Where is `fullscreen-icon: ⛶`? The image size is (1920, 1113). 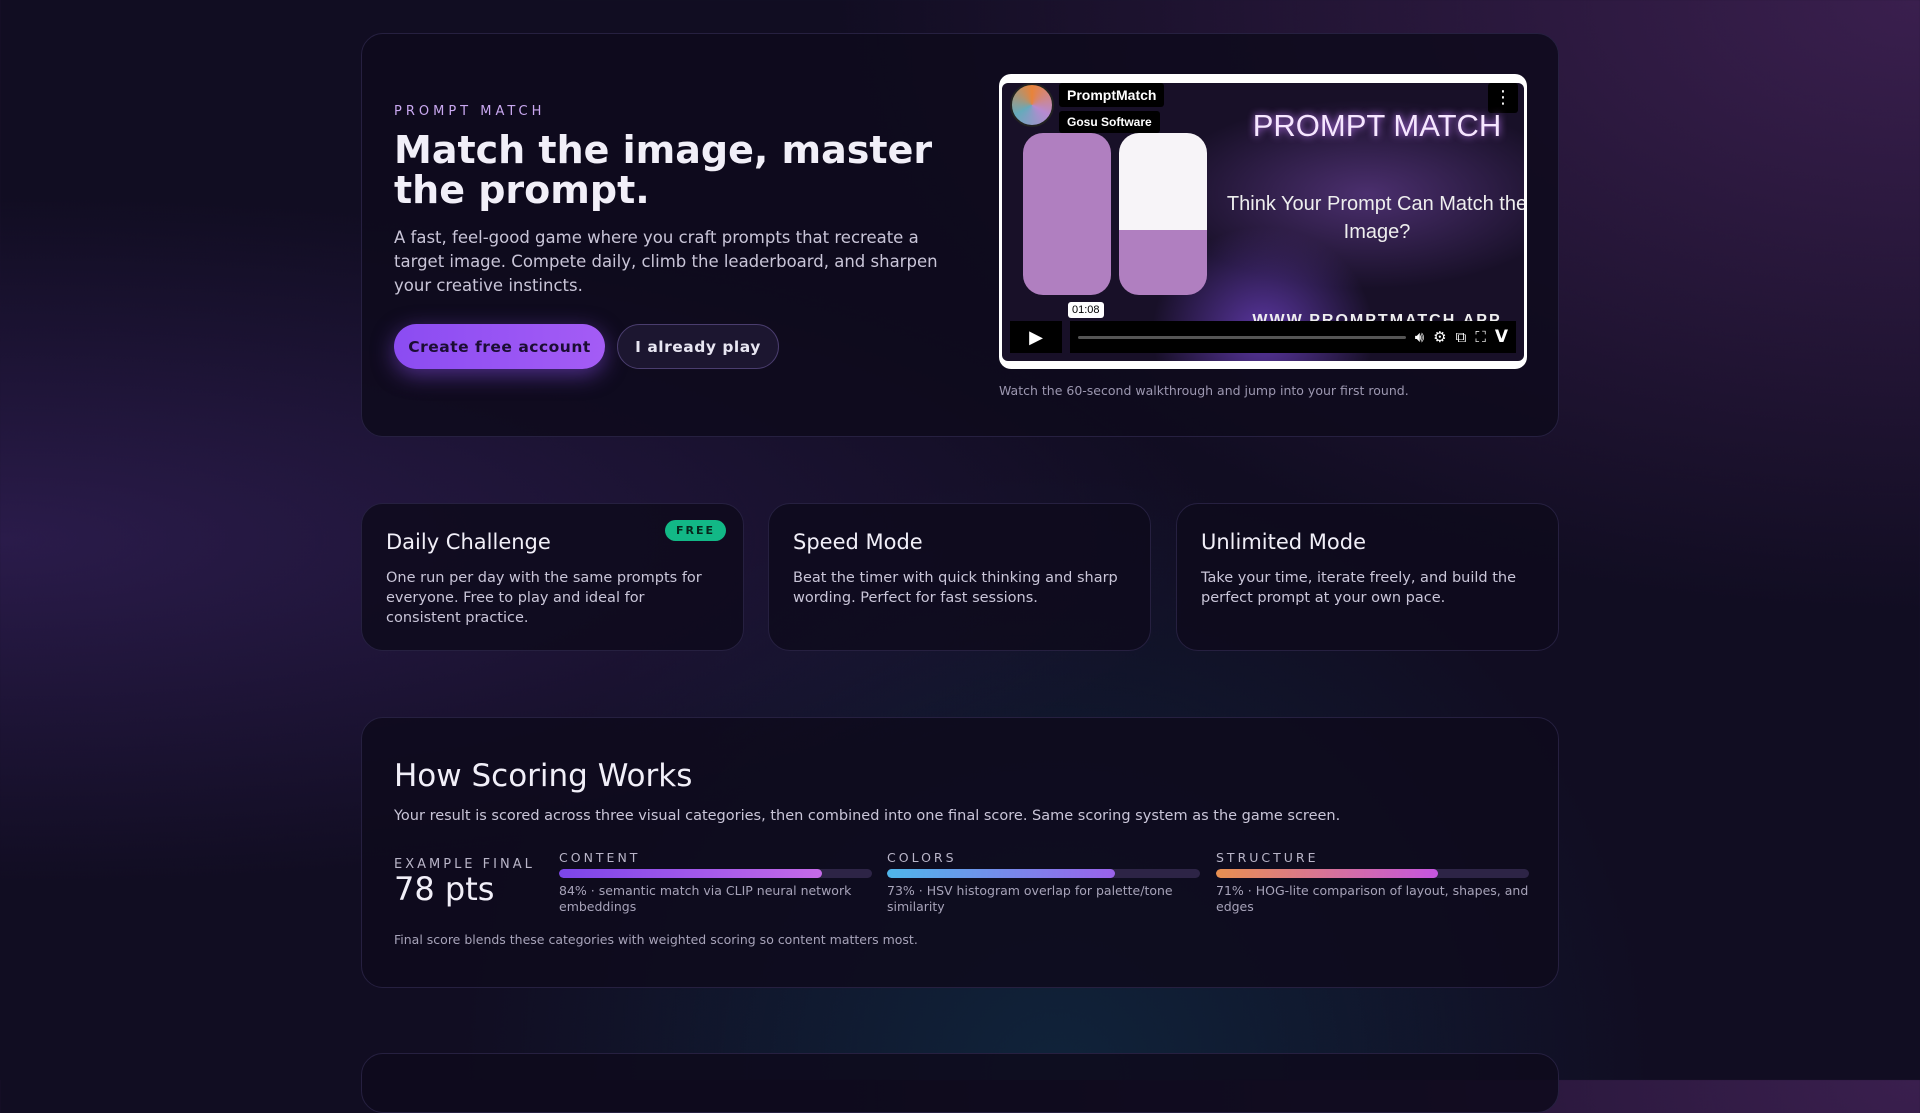
fullscreen-icon: ⛶ is located at coordinates (1480, 337).